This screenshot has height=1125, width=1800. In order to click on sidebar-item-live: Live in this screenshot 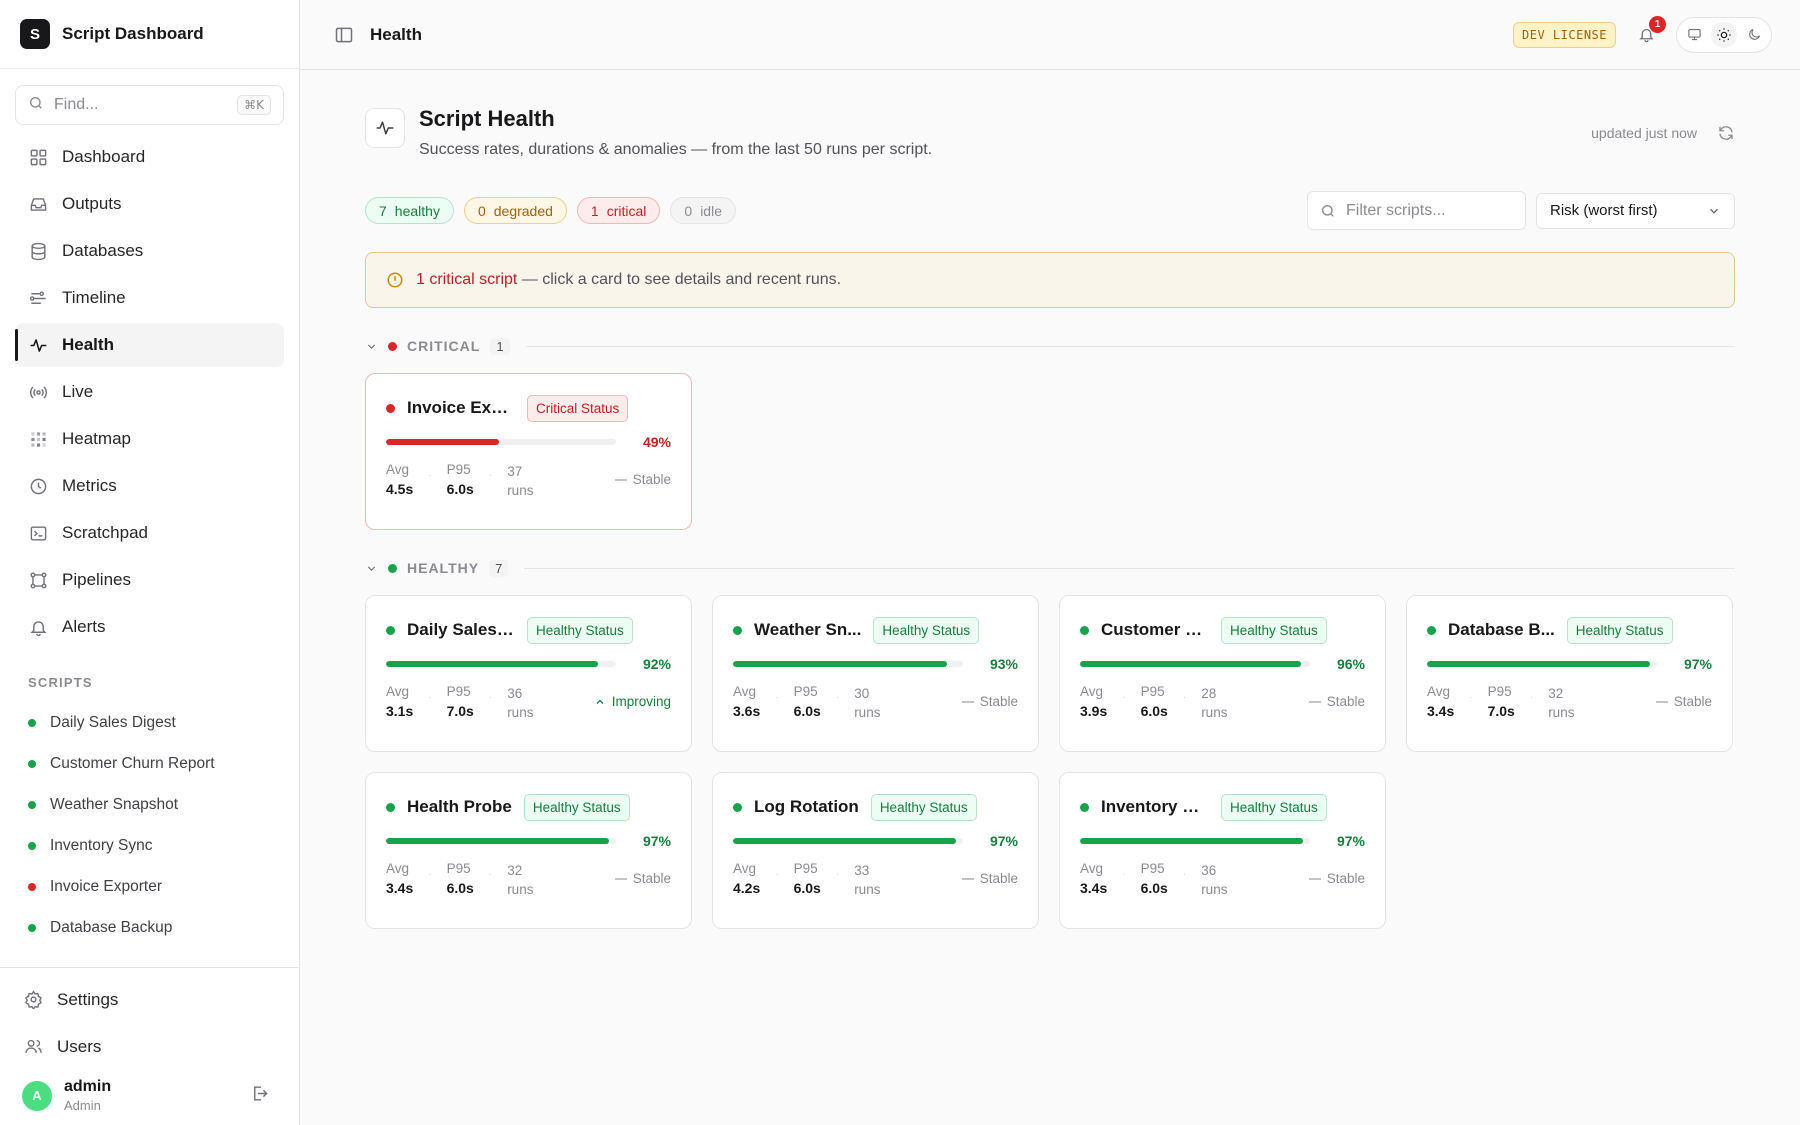, I will do `click(149, 392)`.